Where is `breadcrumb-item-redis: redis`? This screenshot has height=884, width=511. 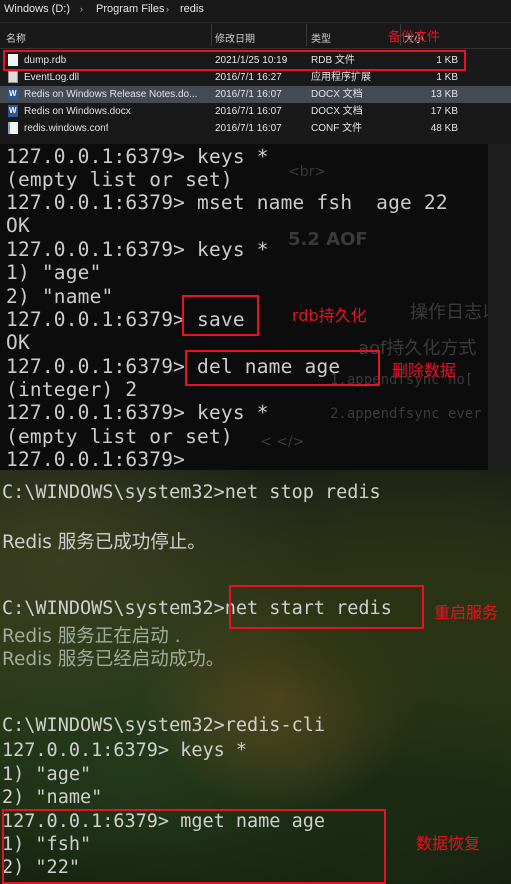 breadcrumb-item-redis: redis is located at coordinates (192, 9).